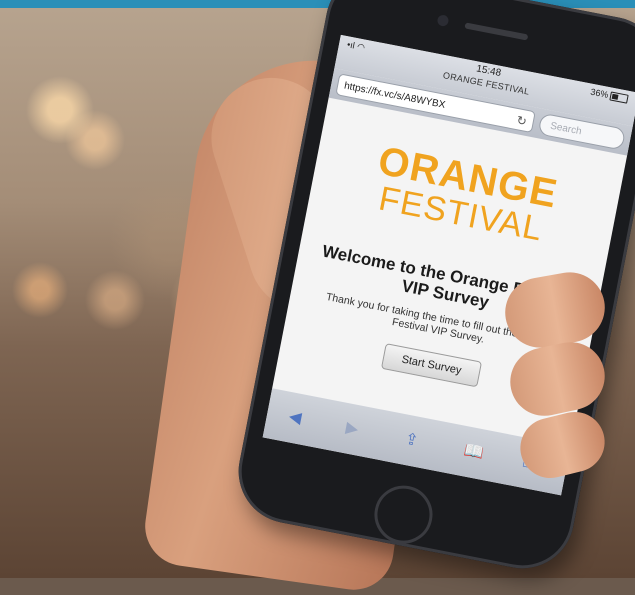 The image size is (635, 595). What do you see at coordinates (473, 451) in the screenshot?
I see `bookmarks-icon: 📖` at bounding box center [473, 451].